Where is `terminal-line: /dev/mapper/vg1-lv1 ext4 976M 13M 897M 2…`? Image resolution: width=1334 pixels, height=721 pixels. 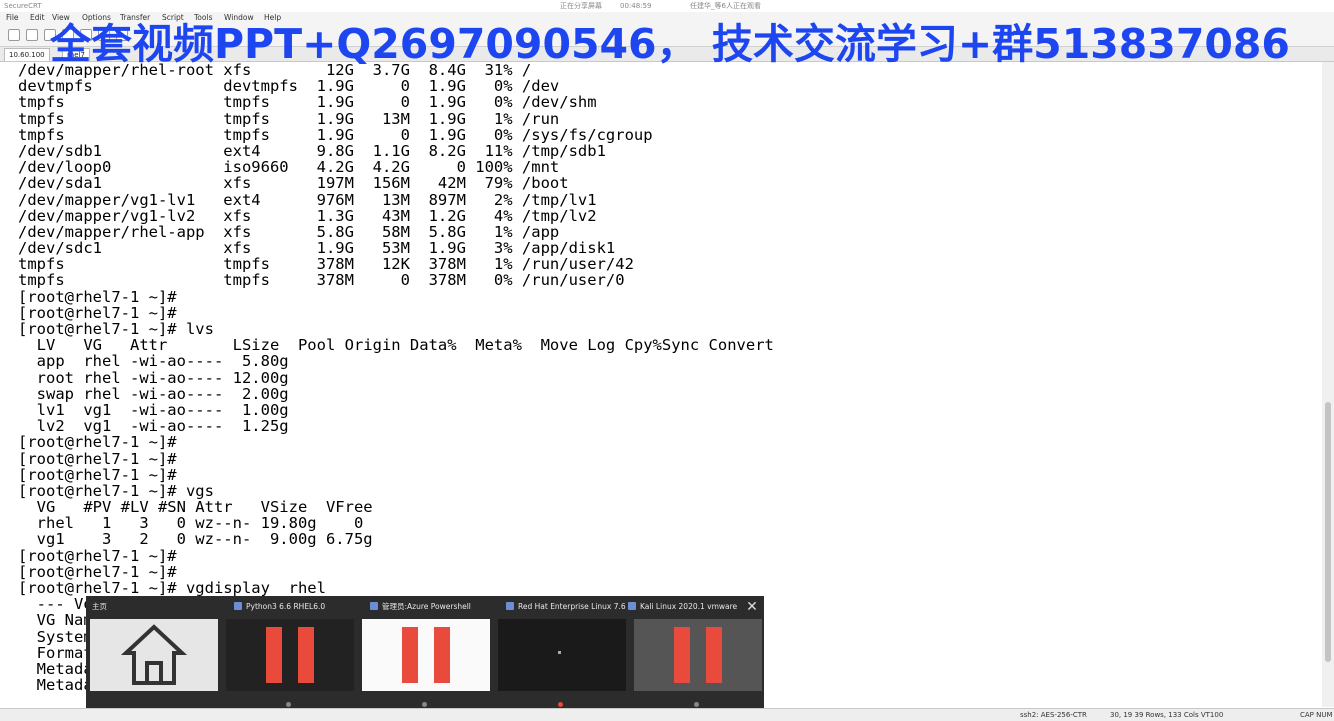
terminal-line: /dev/mapper/vg1-lv1 ext4 976M 13M 897M 2… is located at coordinates (307, 199).